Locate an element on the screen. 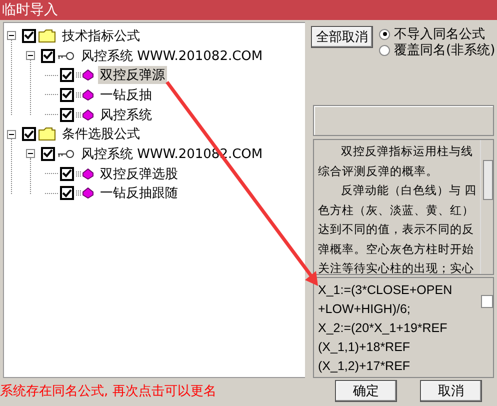  tree-item: 风控系统 WWW.201082.COM is located at coordinates (172, 55).